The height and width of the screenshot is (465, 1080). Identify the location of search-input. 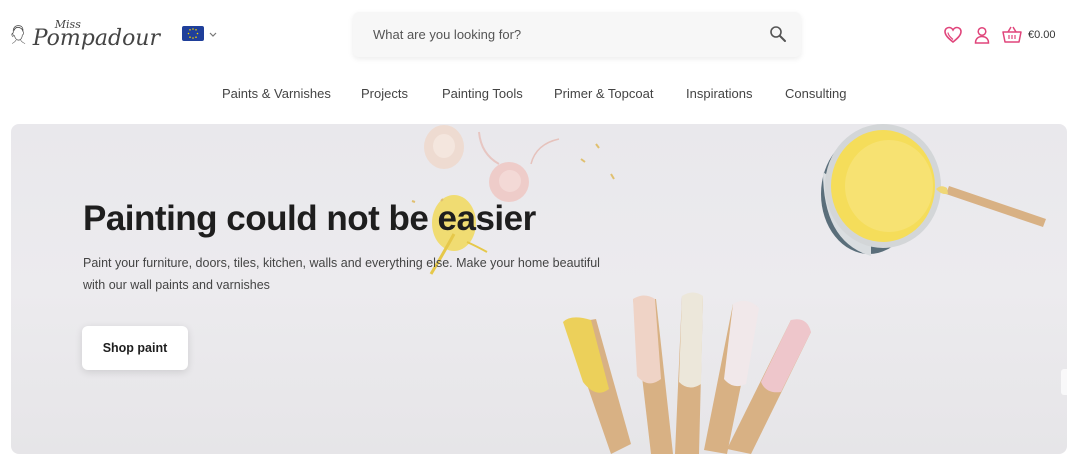
(553, 34).